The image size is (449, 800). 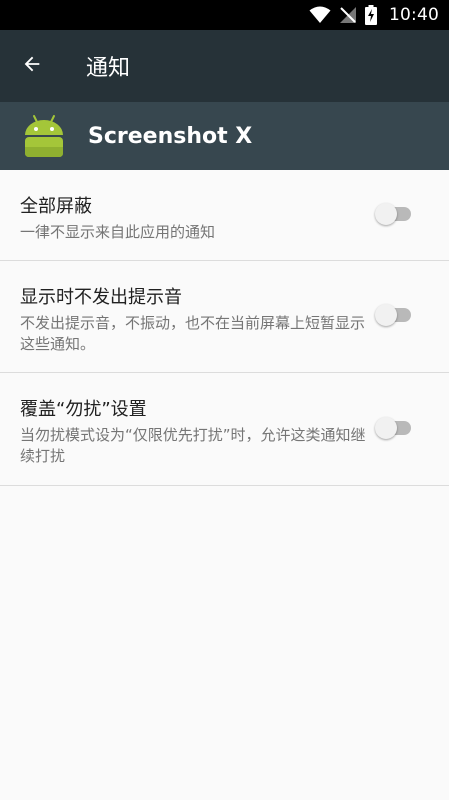 I want to click on setting-summary: 不发出提示音，不振动，也不在当前屏幕上短暂显示这些通知。, so click(x=193, y=333).